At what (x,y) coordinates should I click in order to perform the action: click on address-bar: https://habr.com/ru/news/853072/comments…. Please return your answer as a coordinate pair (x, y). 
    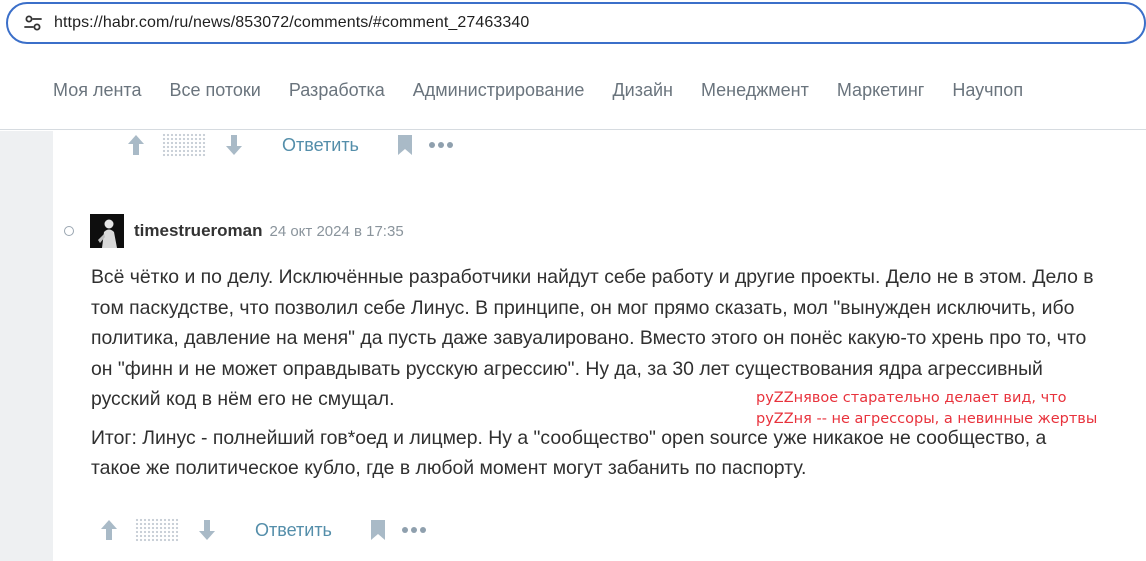
    Looking at the image, I should click on (576, 23).